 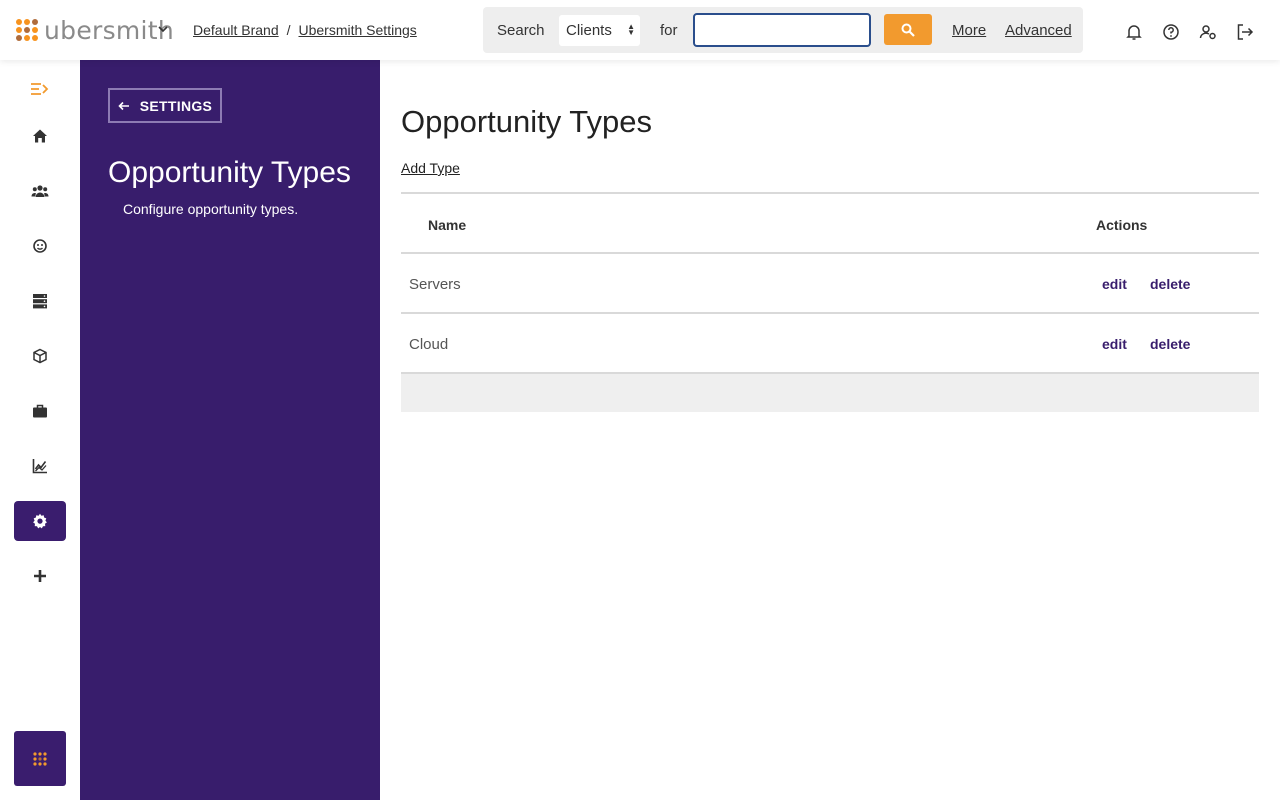 I want to click on advanced-link: Advanced, so click(x=1038, y=30).